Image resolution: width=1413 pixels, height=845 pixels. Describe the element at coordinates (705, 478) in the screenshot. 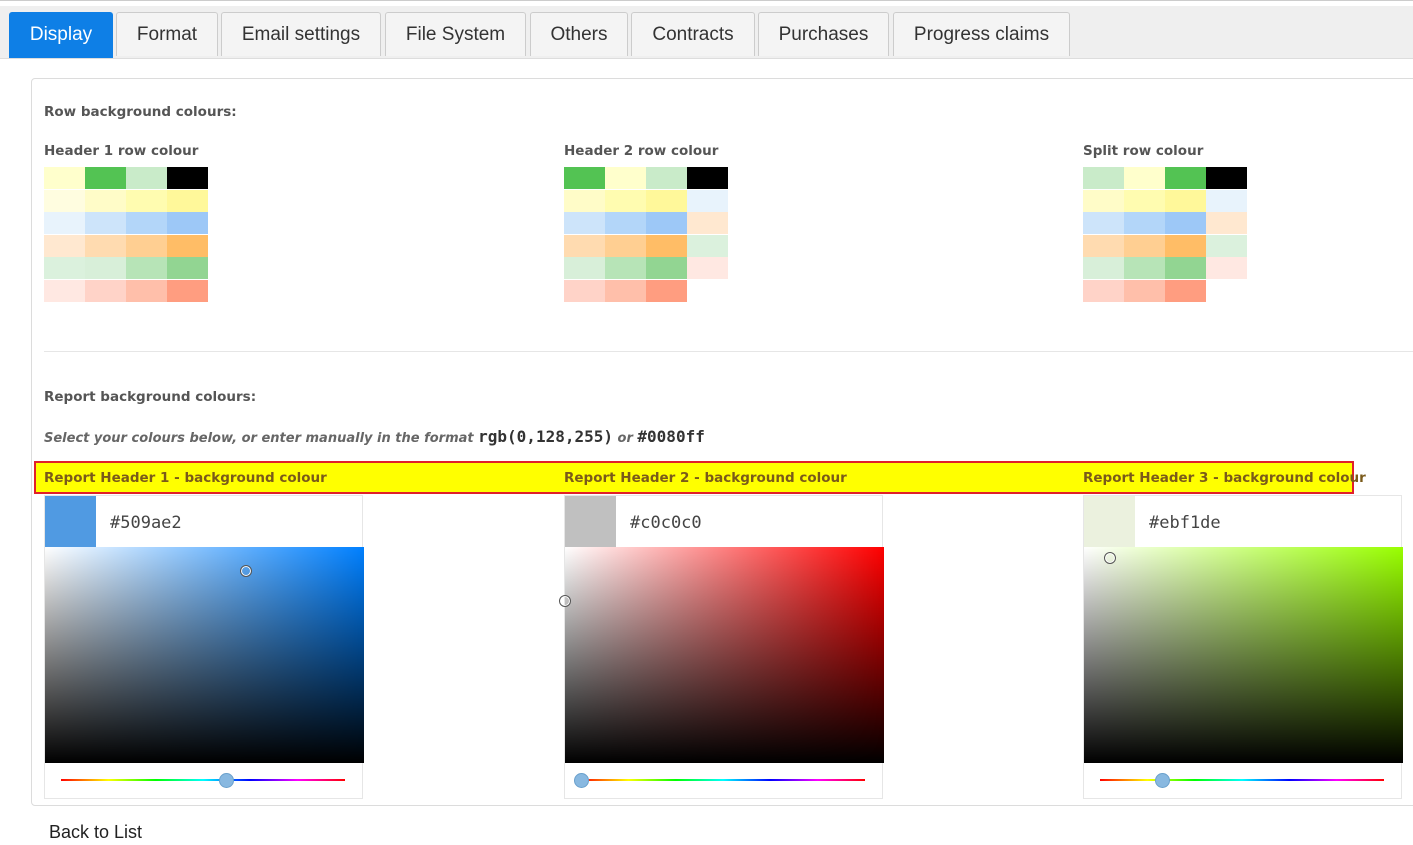

I see `report-header2-label: Report Header 2 - background colour` at that location.